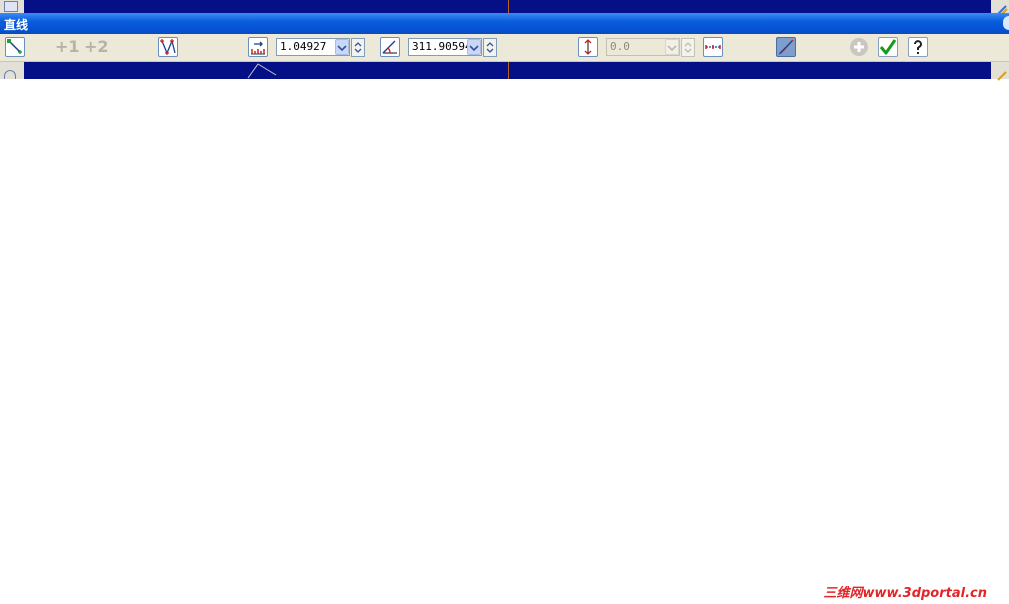  What do you see at coordinates (859, 47) in the screenshot?
I see `add-circle-icon` at bounding box center [859, 47].